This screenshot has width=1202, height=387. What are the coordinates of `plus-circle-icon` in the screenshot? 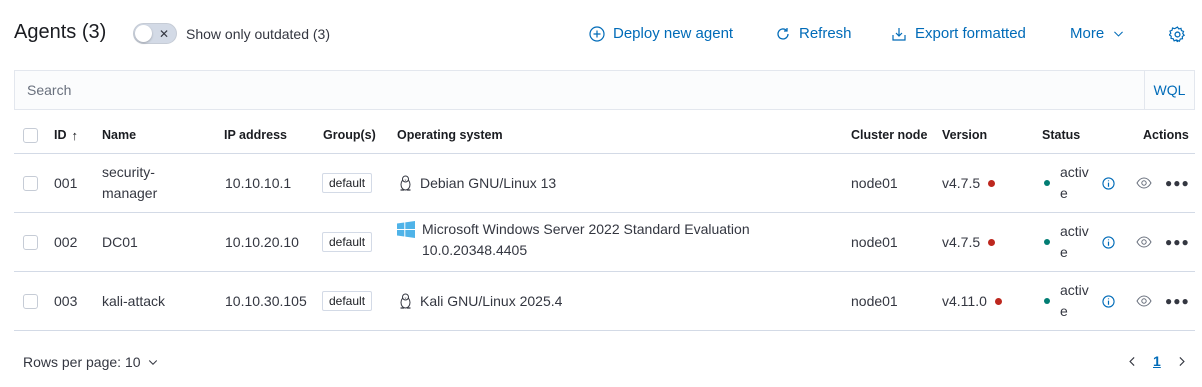 It's located at (597, 33).